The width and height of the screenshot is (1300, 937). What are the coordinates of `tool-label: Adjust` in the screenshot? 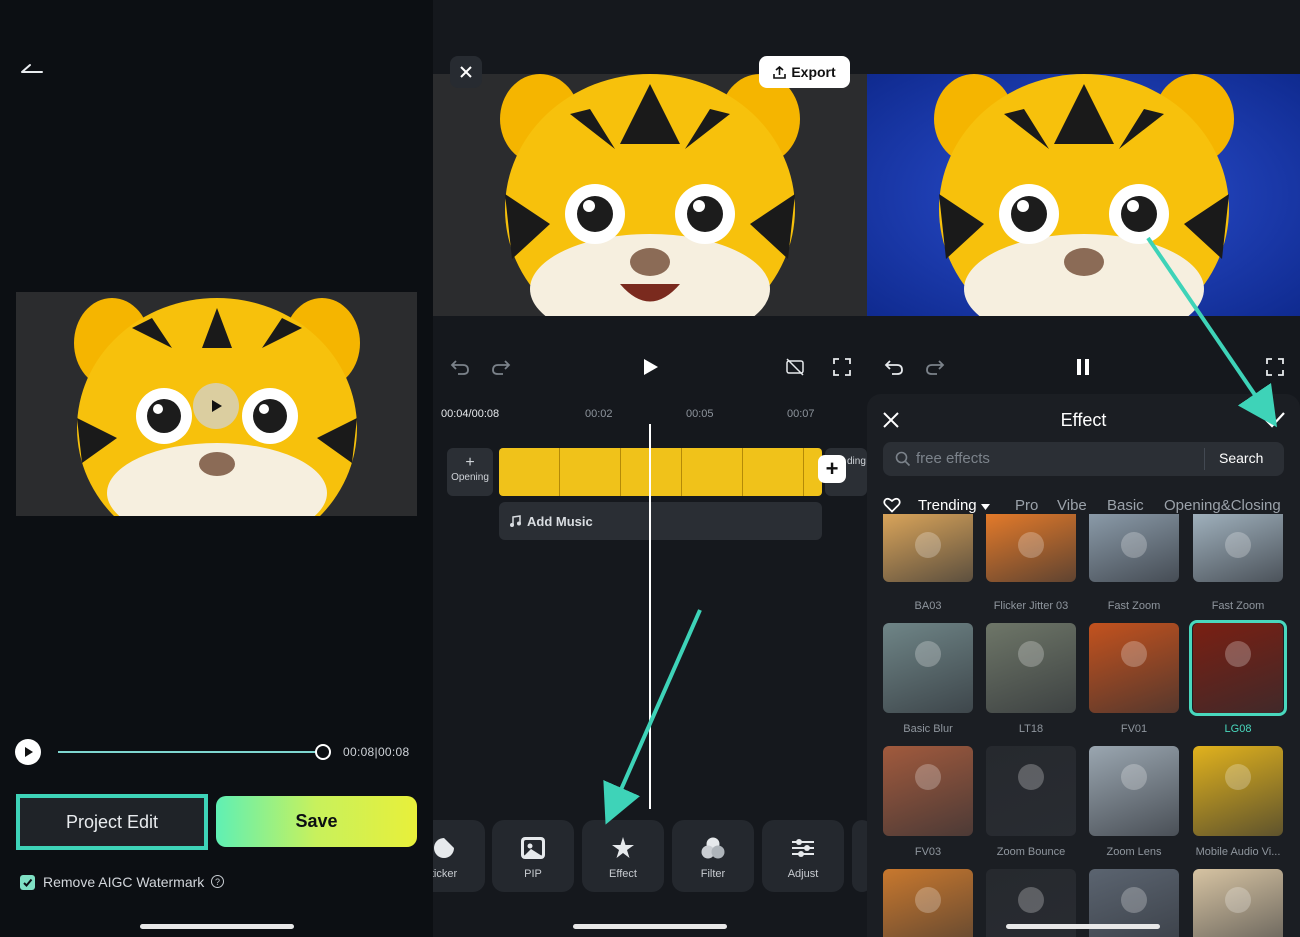 It's located at (803, 874).